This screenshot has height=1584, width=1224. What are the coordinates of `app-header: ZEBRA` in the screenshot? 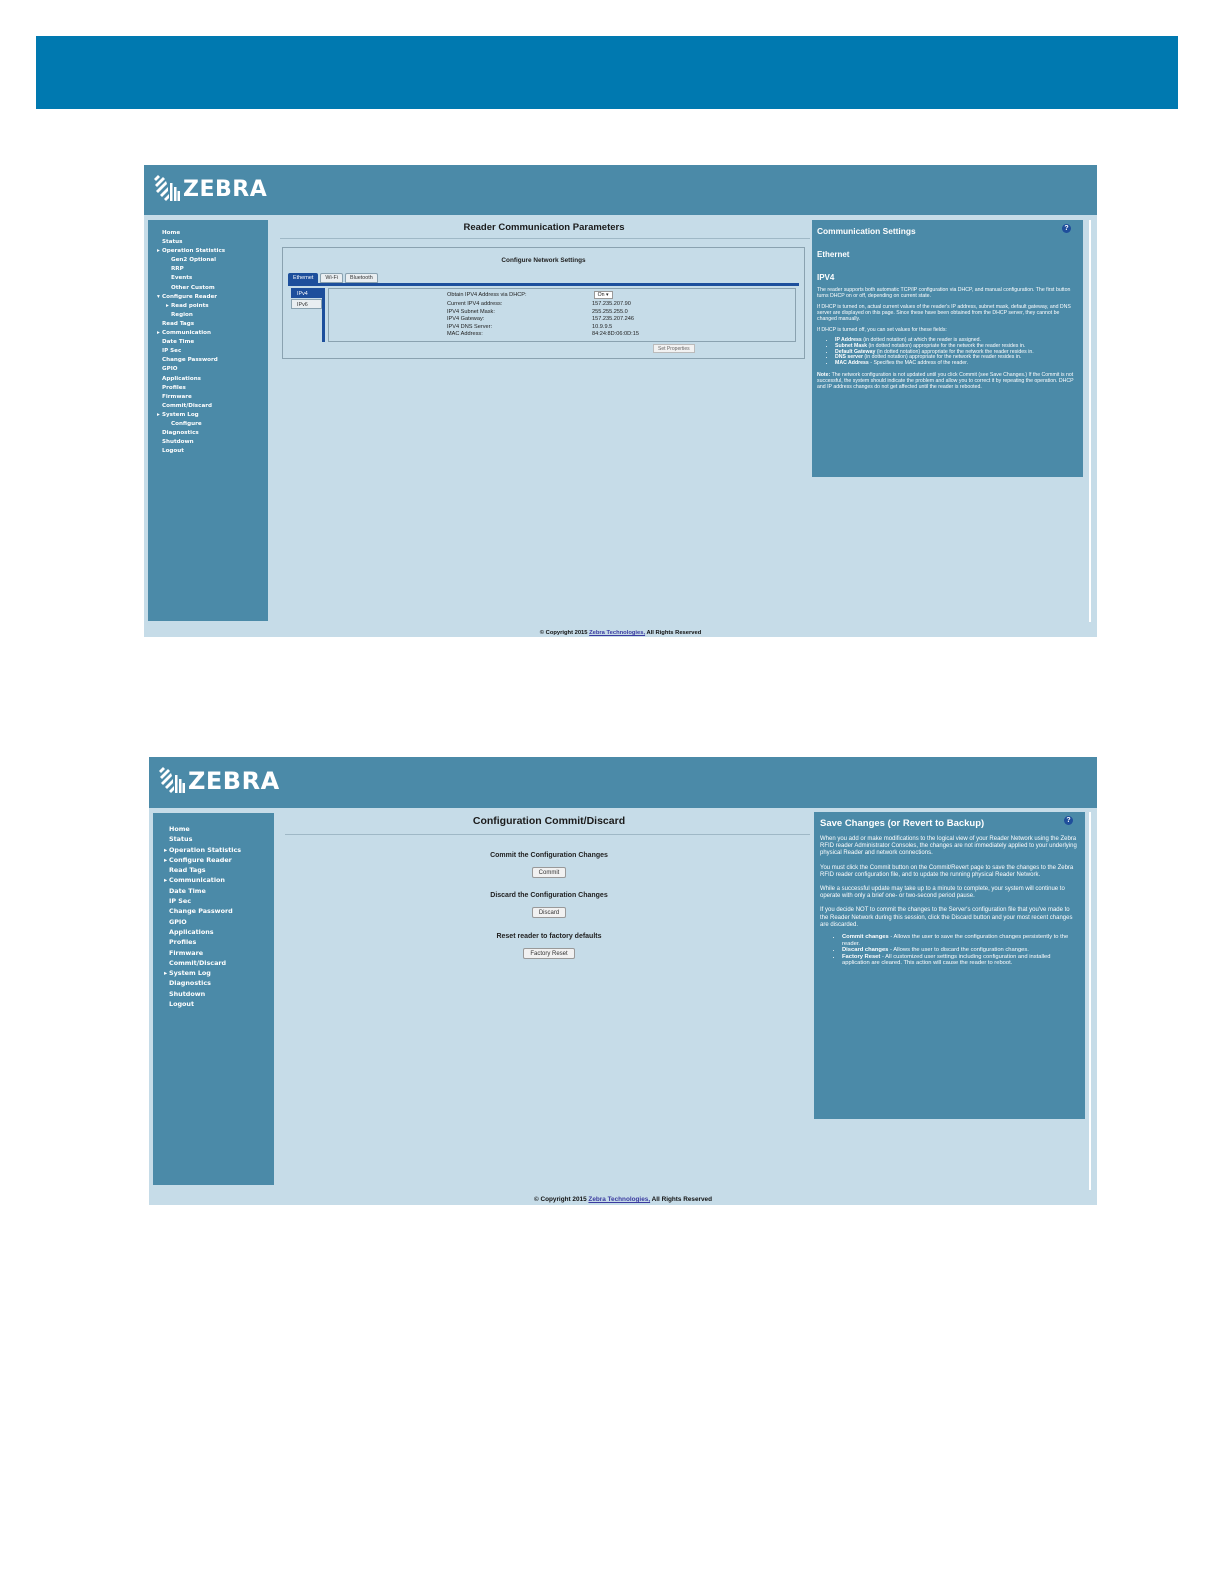 It's located at (623, 782).